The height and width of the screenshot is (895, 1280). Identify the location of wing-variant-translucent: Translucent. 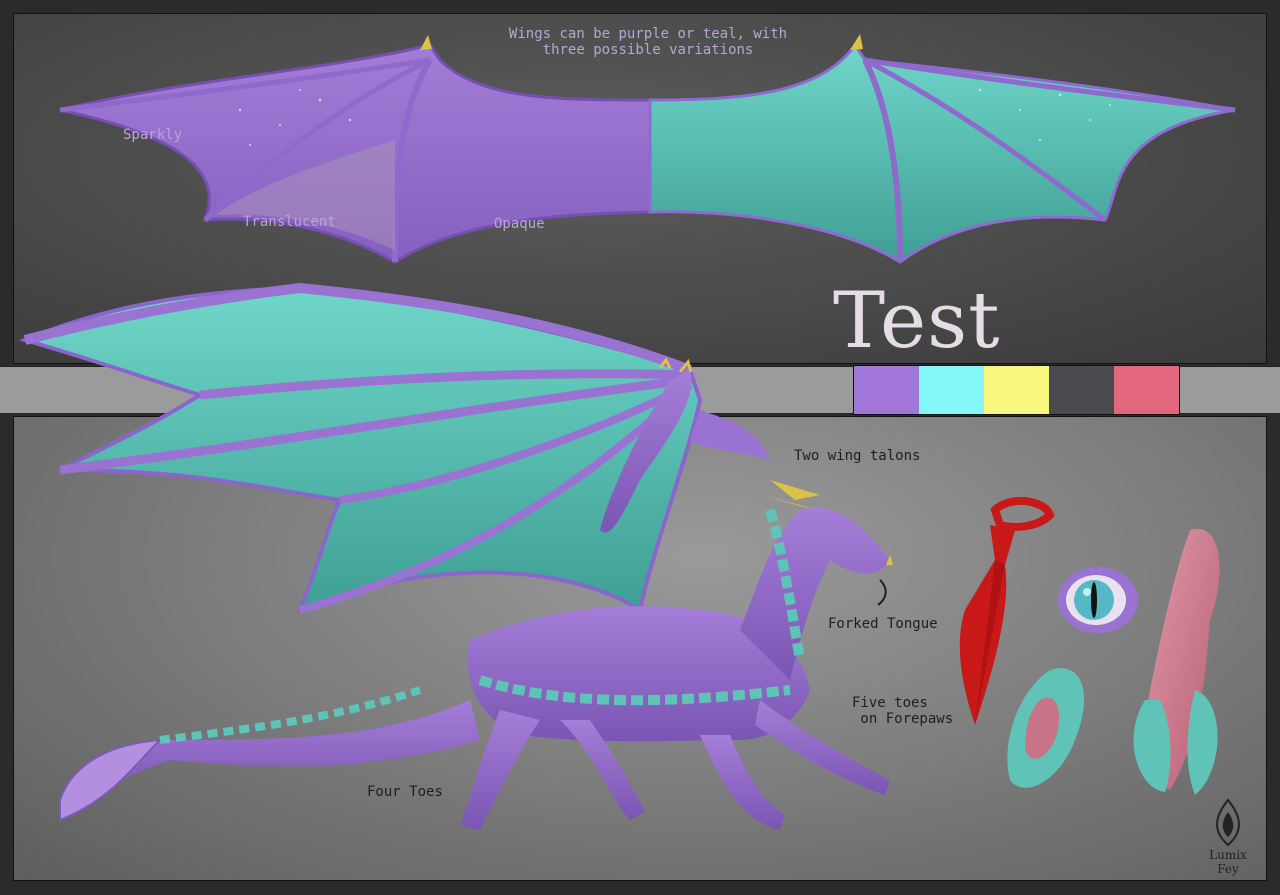
(289, 222).